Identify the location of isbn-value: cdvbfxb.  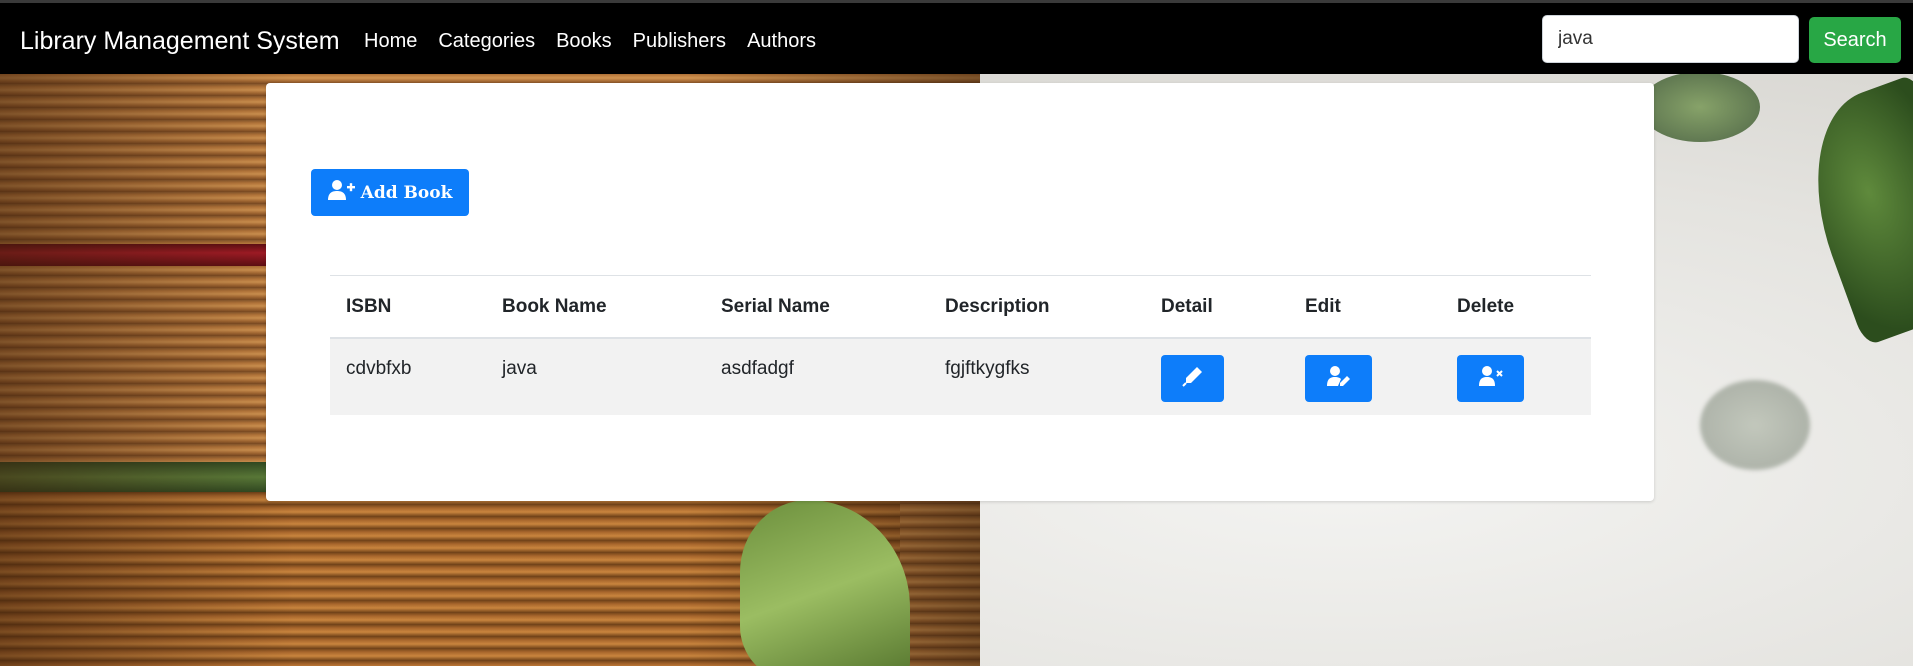
(379, 368).